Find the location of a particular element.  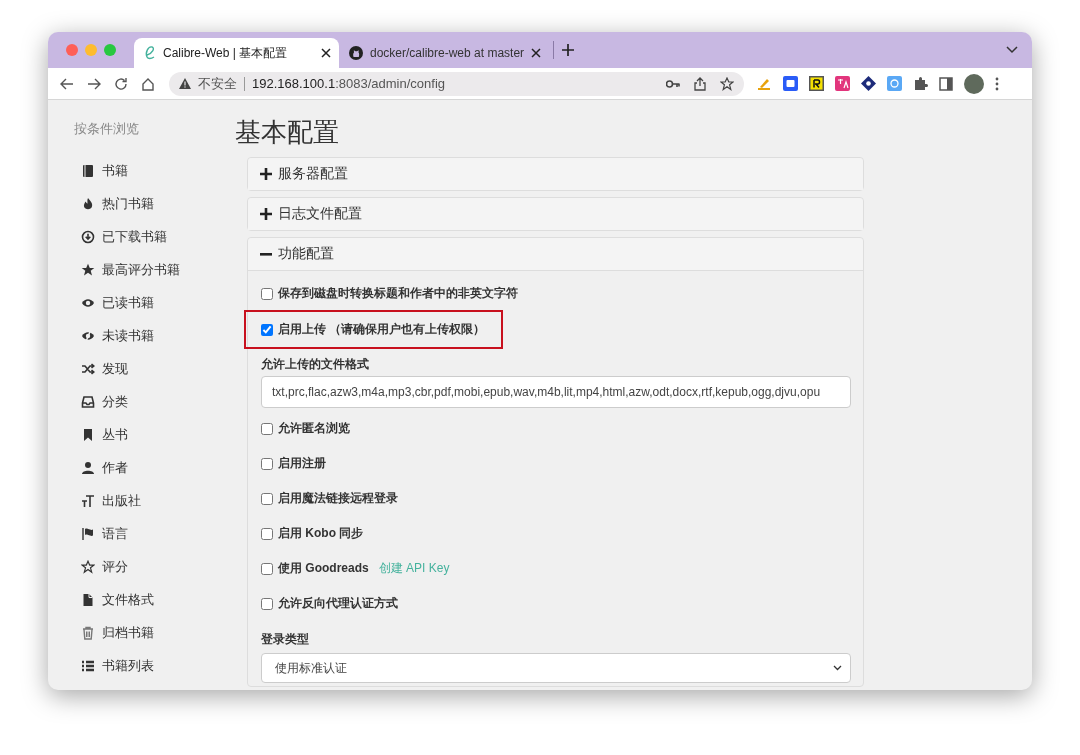

checkbox-label: 允许反向代理认证方式 is located at coordinates (338, 603).